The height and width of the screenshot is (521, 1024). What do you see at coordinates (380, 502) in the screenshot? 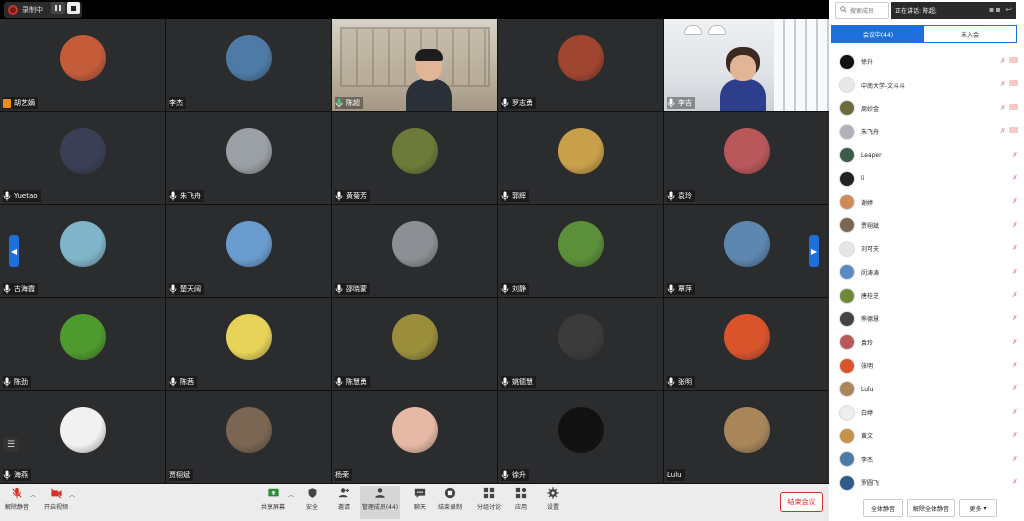
I see `manage-members-button: 管理成员(44)` at bounding box center [380, 502].